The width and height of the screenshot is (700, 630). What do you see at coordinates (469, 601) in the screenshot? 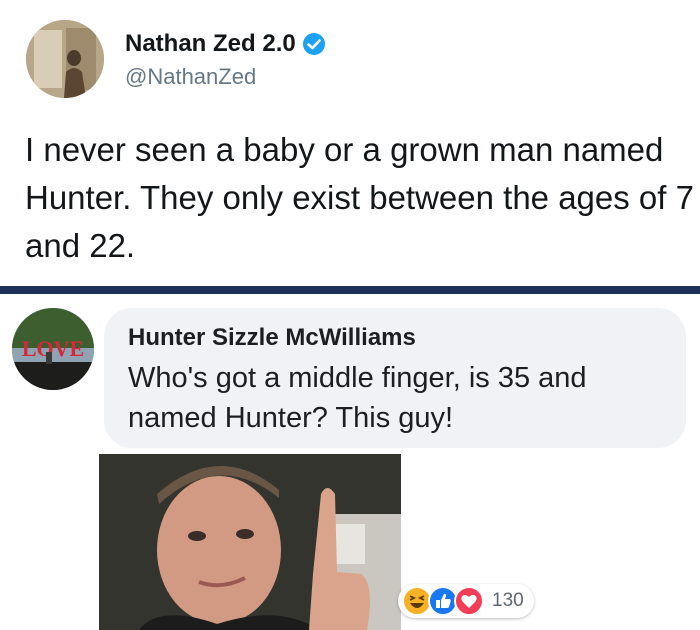
I see `love-icon` at bounding box center [469, 601].